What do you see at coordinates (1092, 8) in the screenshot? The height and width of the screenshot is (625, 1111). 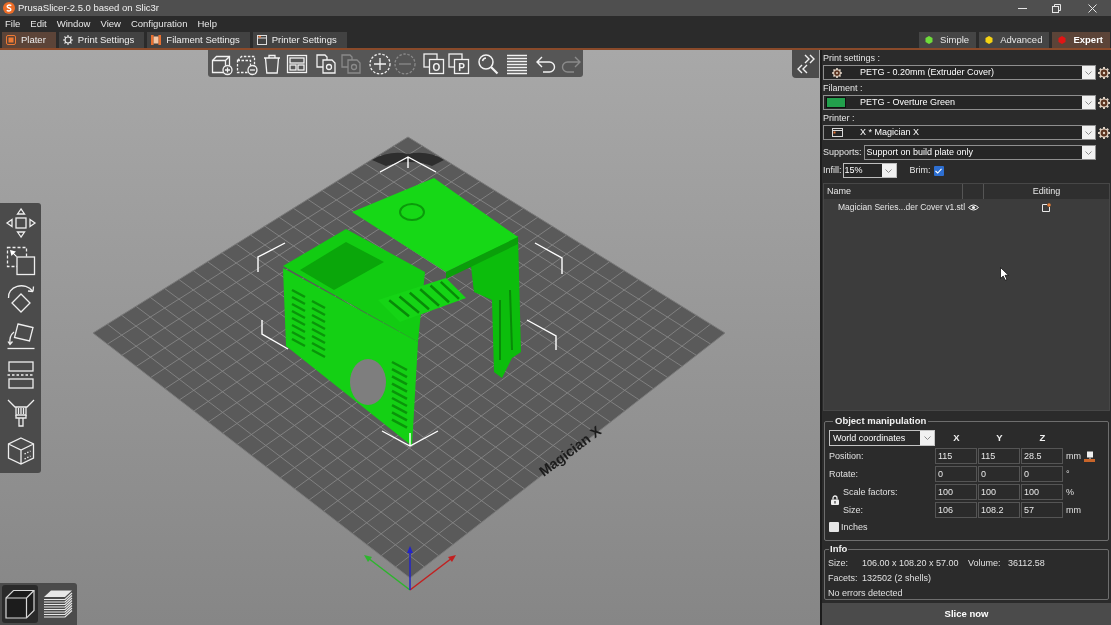 I see `close-icon` at bounding box center [1092, 8].